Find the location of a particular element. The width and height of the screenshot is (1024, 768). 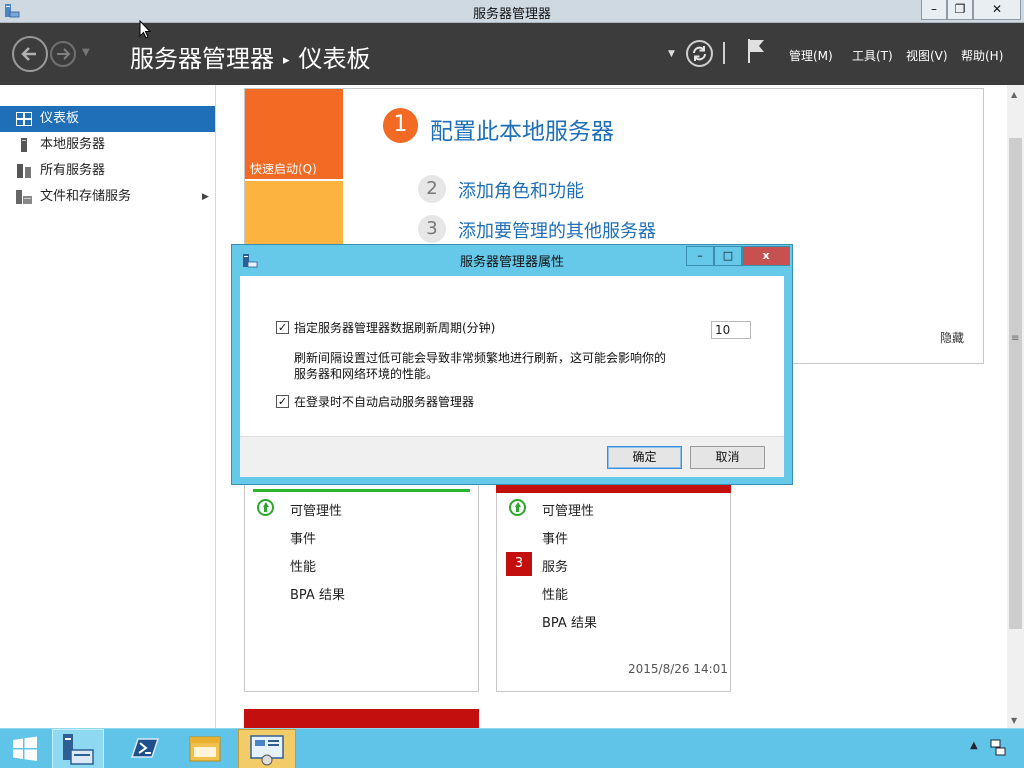

forward-arrow-icon is located at coordinates (64, 54).